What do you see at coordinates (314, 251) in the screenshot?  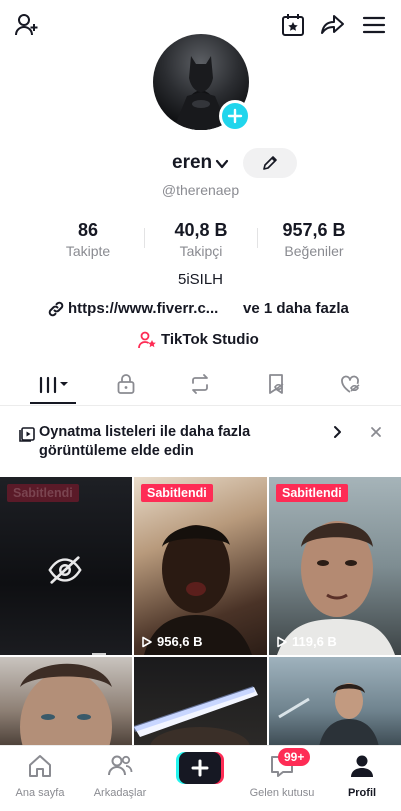 I see `stat-label: Beğeniler` at bounding box center [314, 251].